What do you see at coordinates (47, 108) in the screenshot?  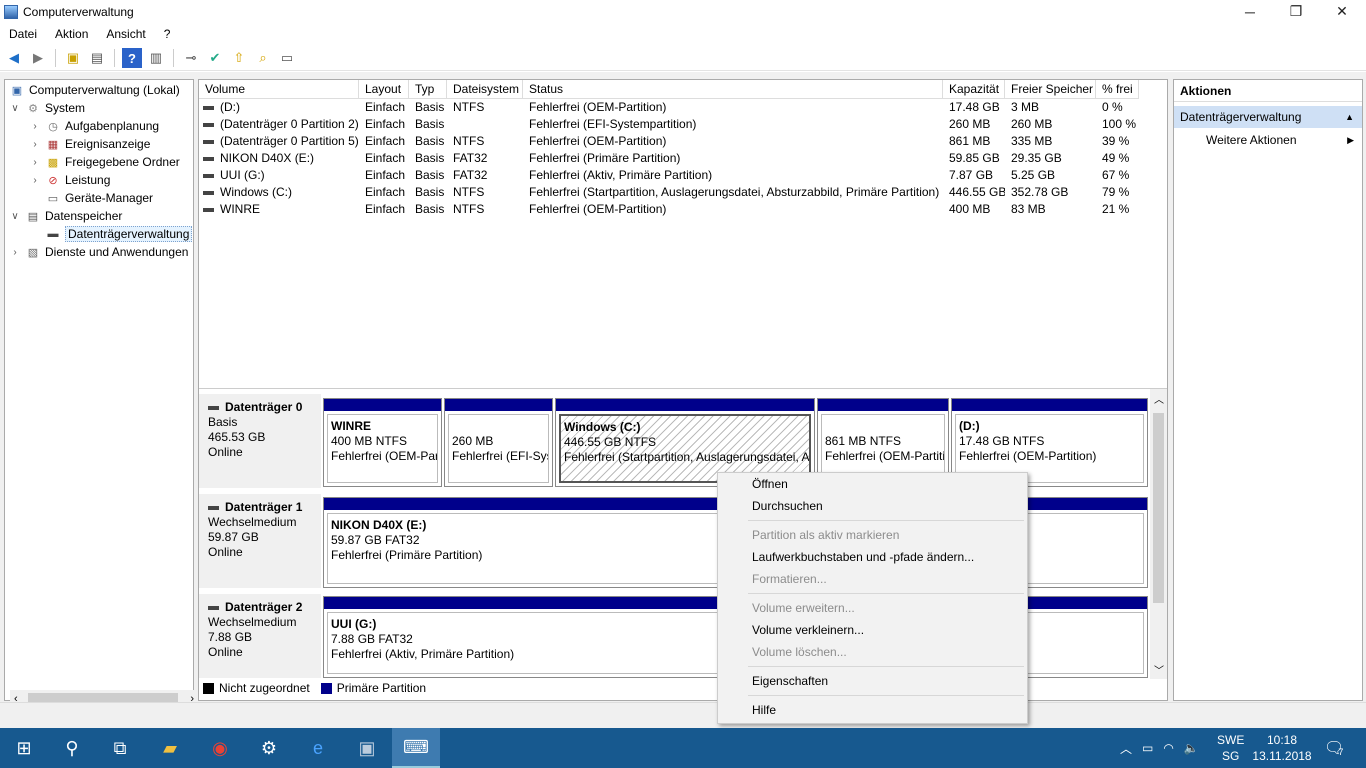 I see `tree-item-system: ∨ ⚙ System` at bounding box center [47, 108].